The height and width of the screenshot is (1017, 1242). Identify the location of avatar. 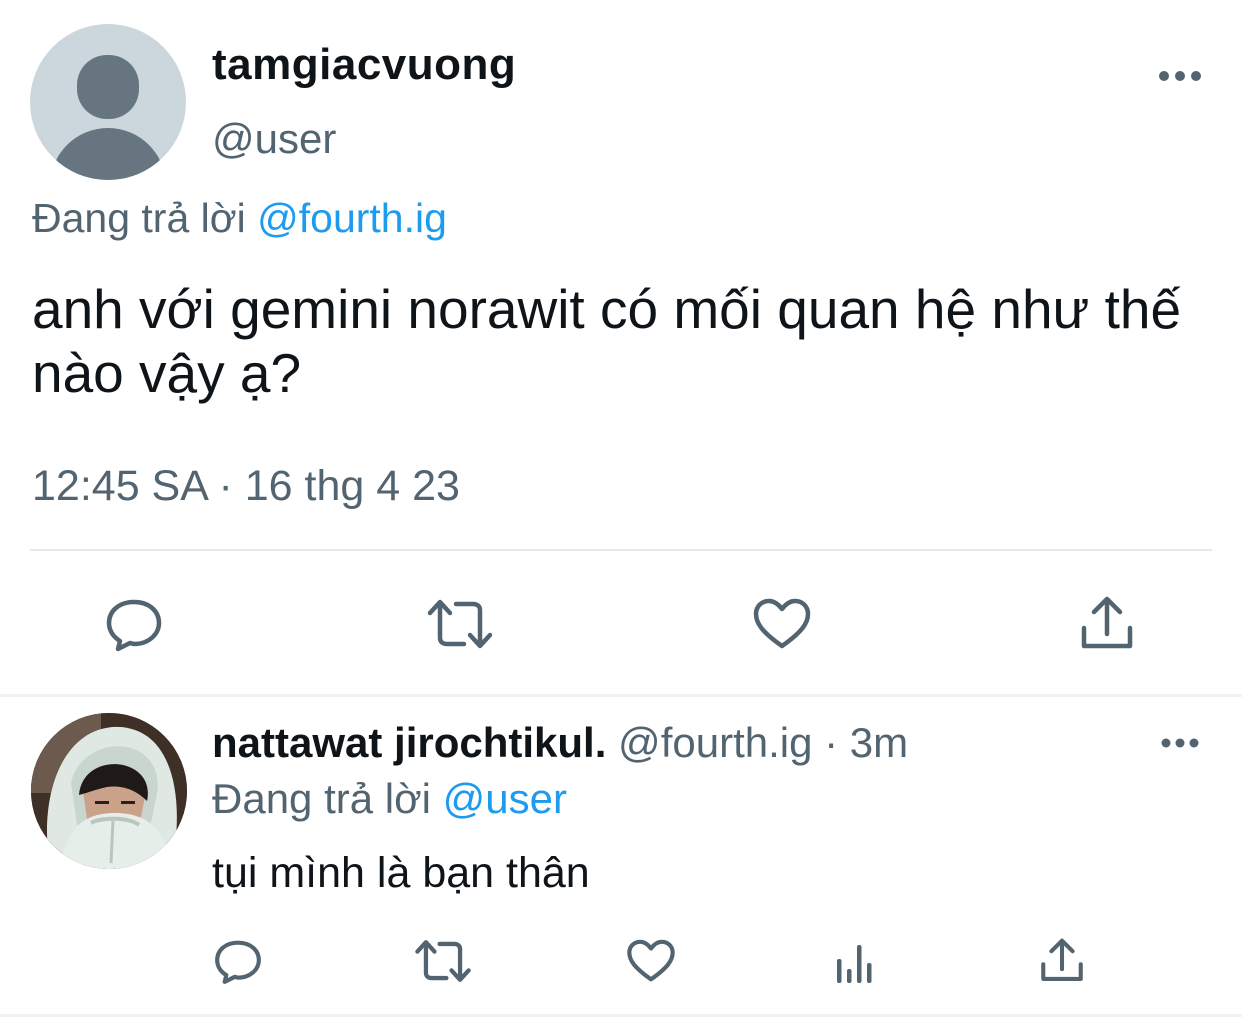
(108, 102).